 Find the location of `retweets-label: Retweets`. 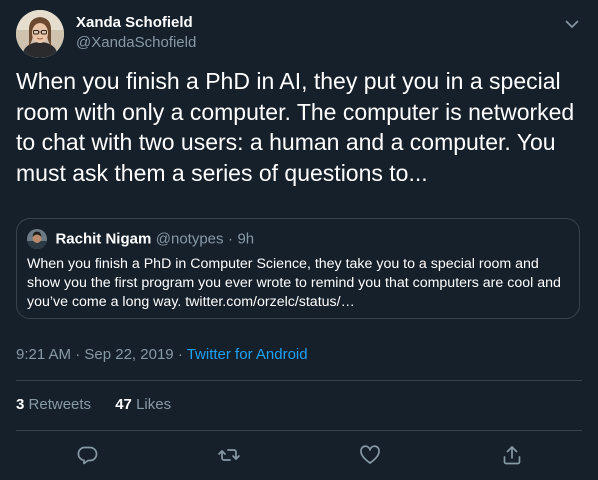

retweets-label: Retweets is located at coordinates (60, 404).